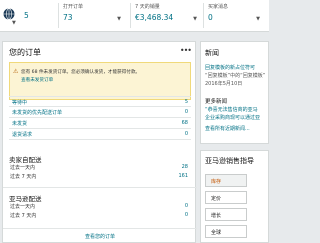 This screenshot has height=243, width=320. Describe the element at coordinates (226, 214) in the screenshot. I see `coach-tab-growth: 增长` at that location.